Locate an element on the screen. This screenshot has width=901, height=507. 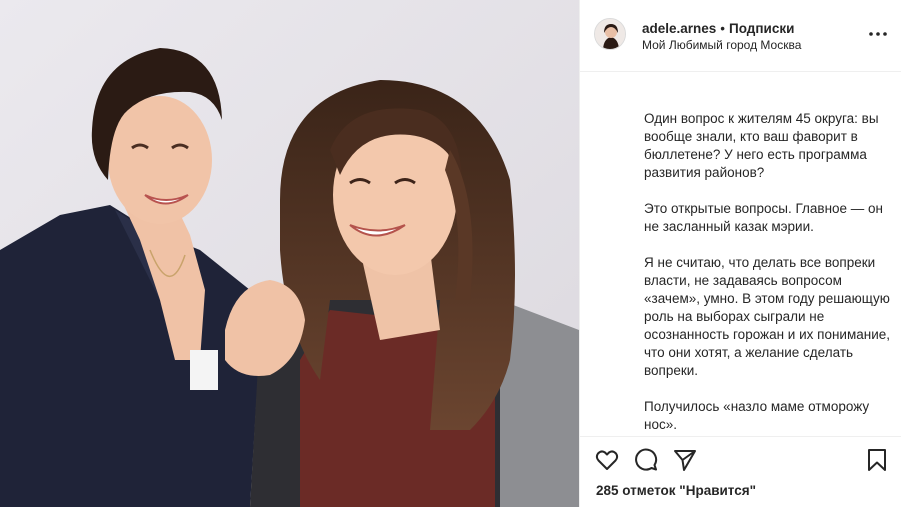
username-line: adele.arnes • Подписки is located at coordinates (718, 29).